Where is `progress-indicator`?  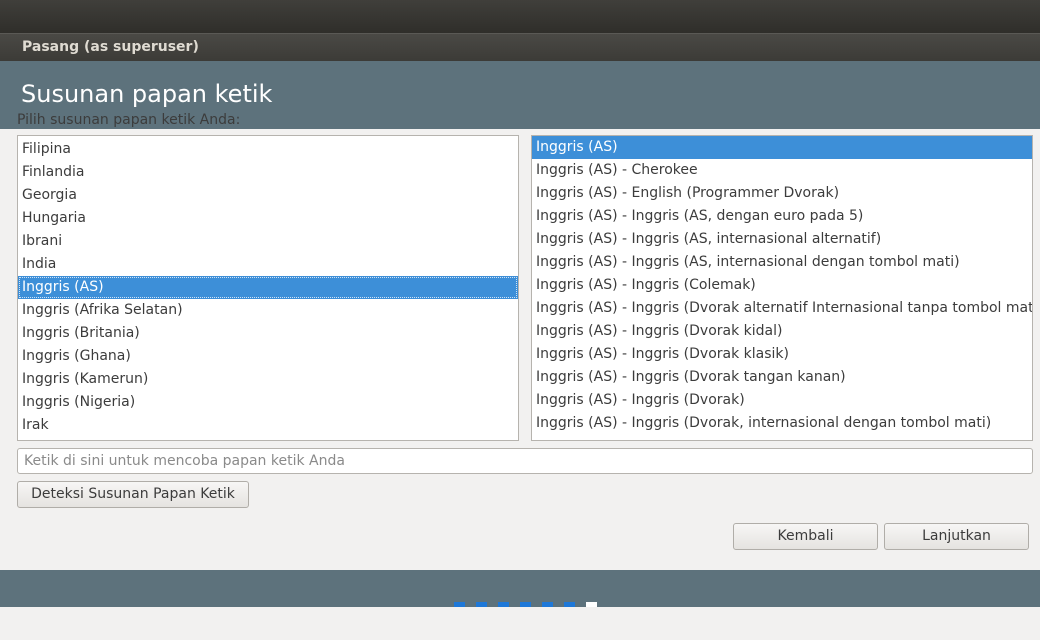
progress-indicator is located at coordinates (525, 604).